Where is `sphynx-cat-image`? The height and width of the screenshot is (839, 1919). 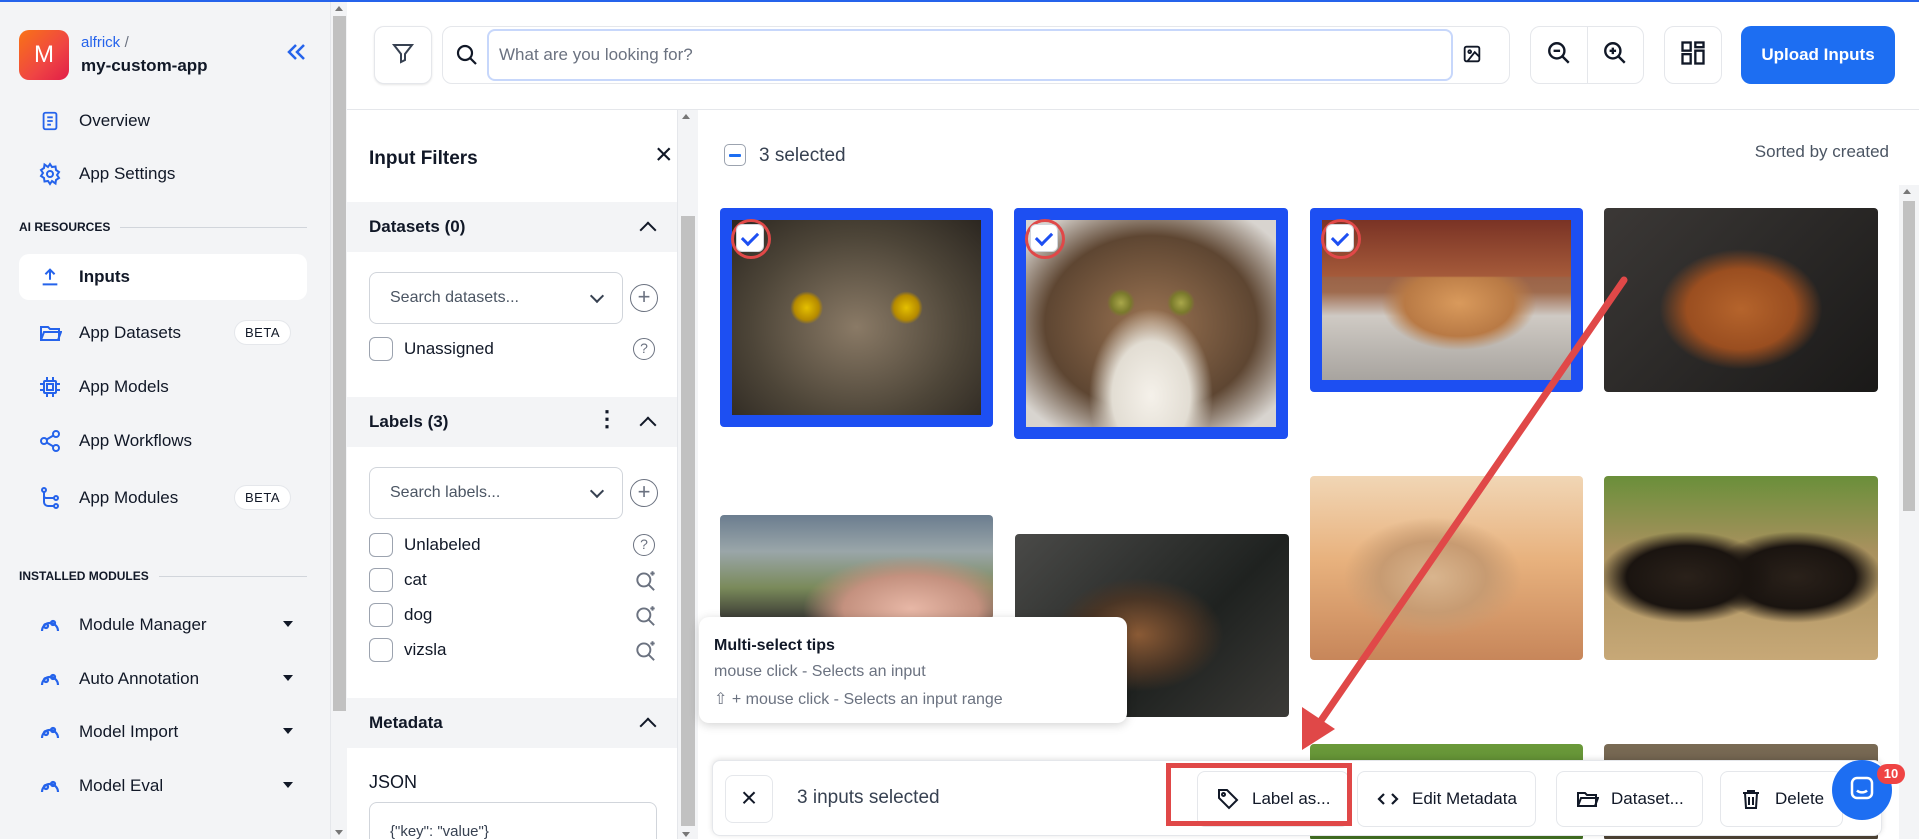 sphynx-cat-image is located at coordinates (856, 567).